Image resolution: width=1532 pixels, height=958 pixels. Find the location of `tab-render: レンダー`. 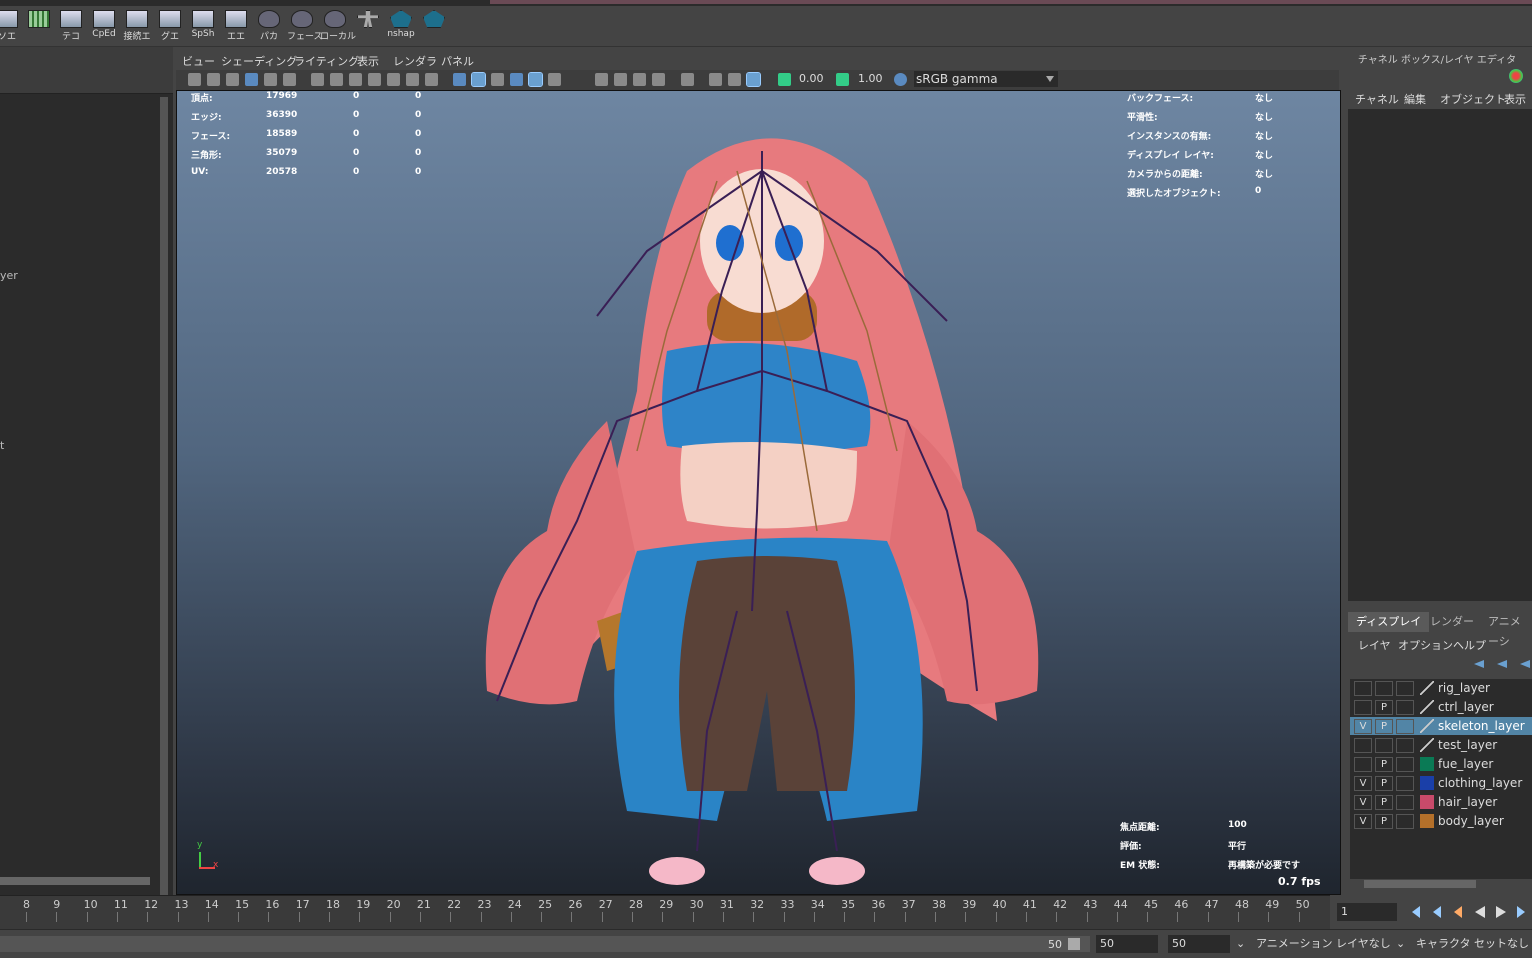

tab-render: レンダー is located at coordinates (1452, 622).